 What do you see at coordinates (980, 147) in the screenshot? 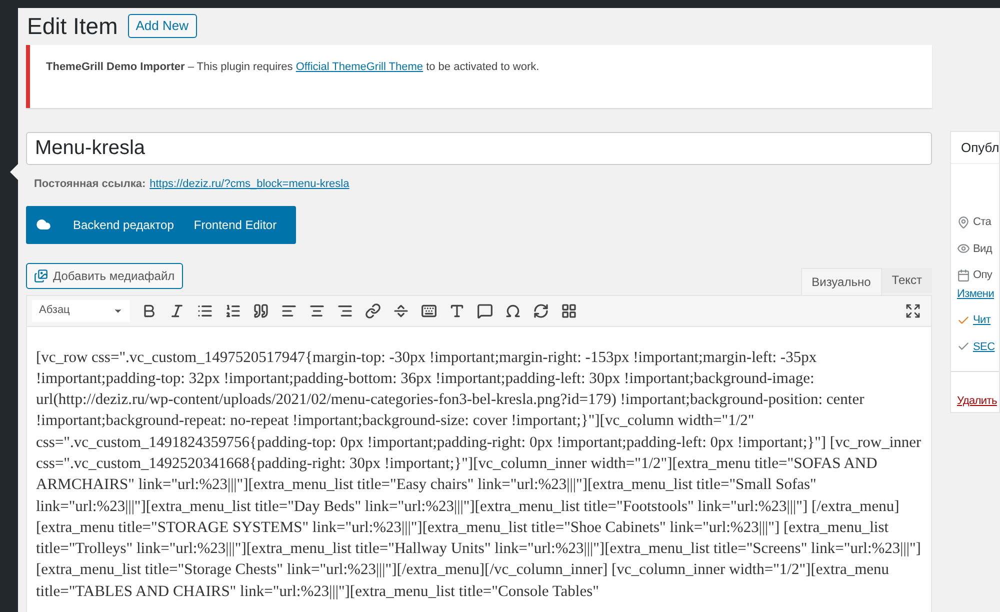
I see `publish-box-title: Опубл` at bounding box center [980, 147].